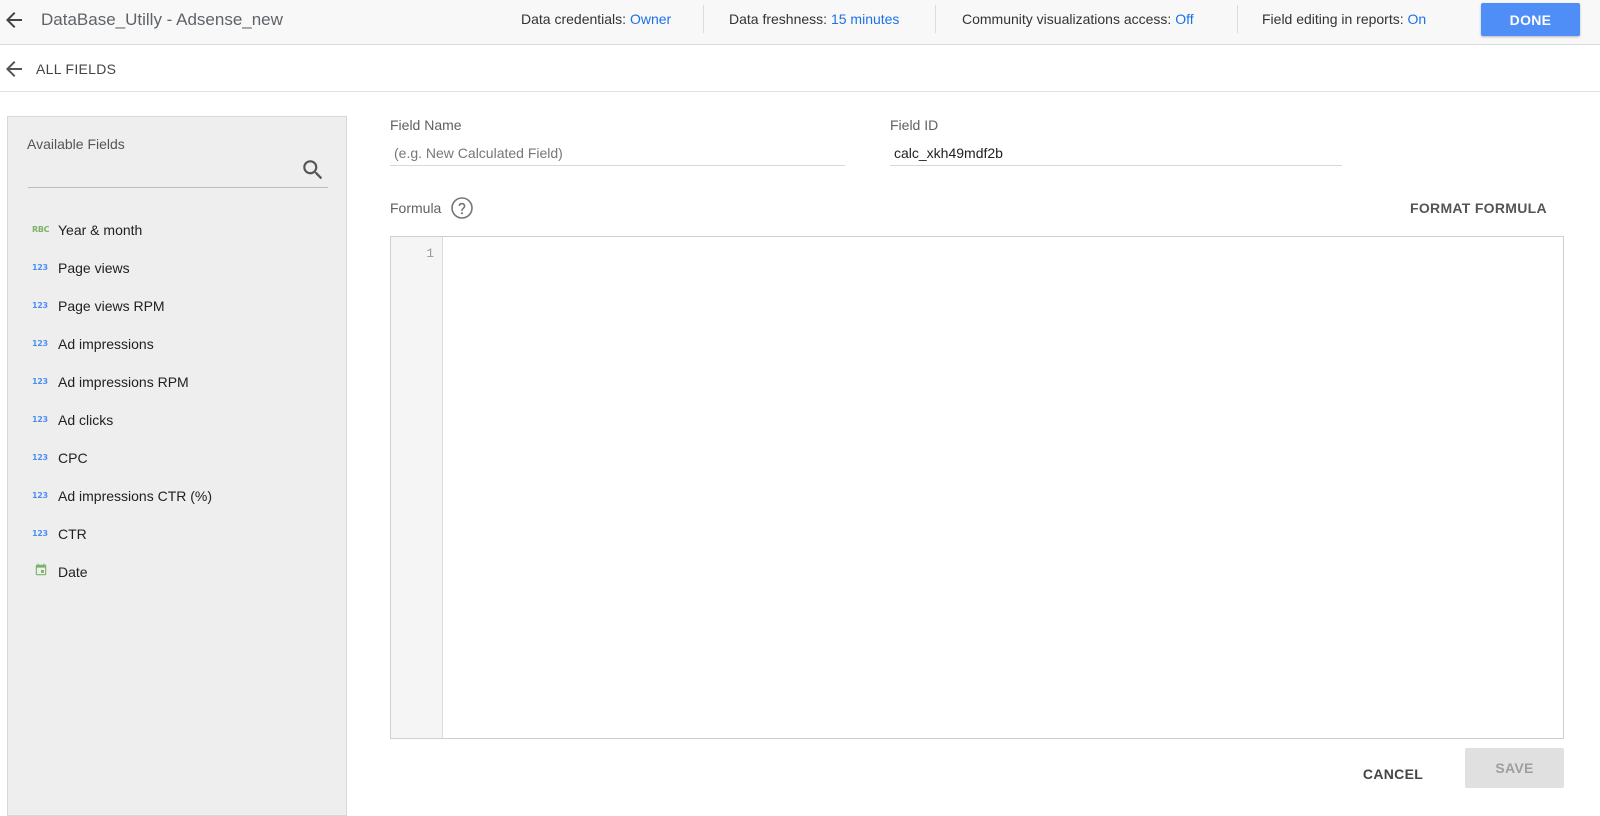  Describe the element at coordinates (1067, 19) in the screenshot. I see `community-visualizations-label: Community visualizations access:` at that location.